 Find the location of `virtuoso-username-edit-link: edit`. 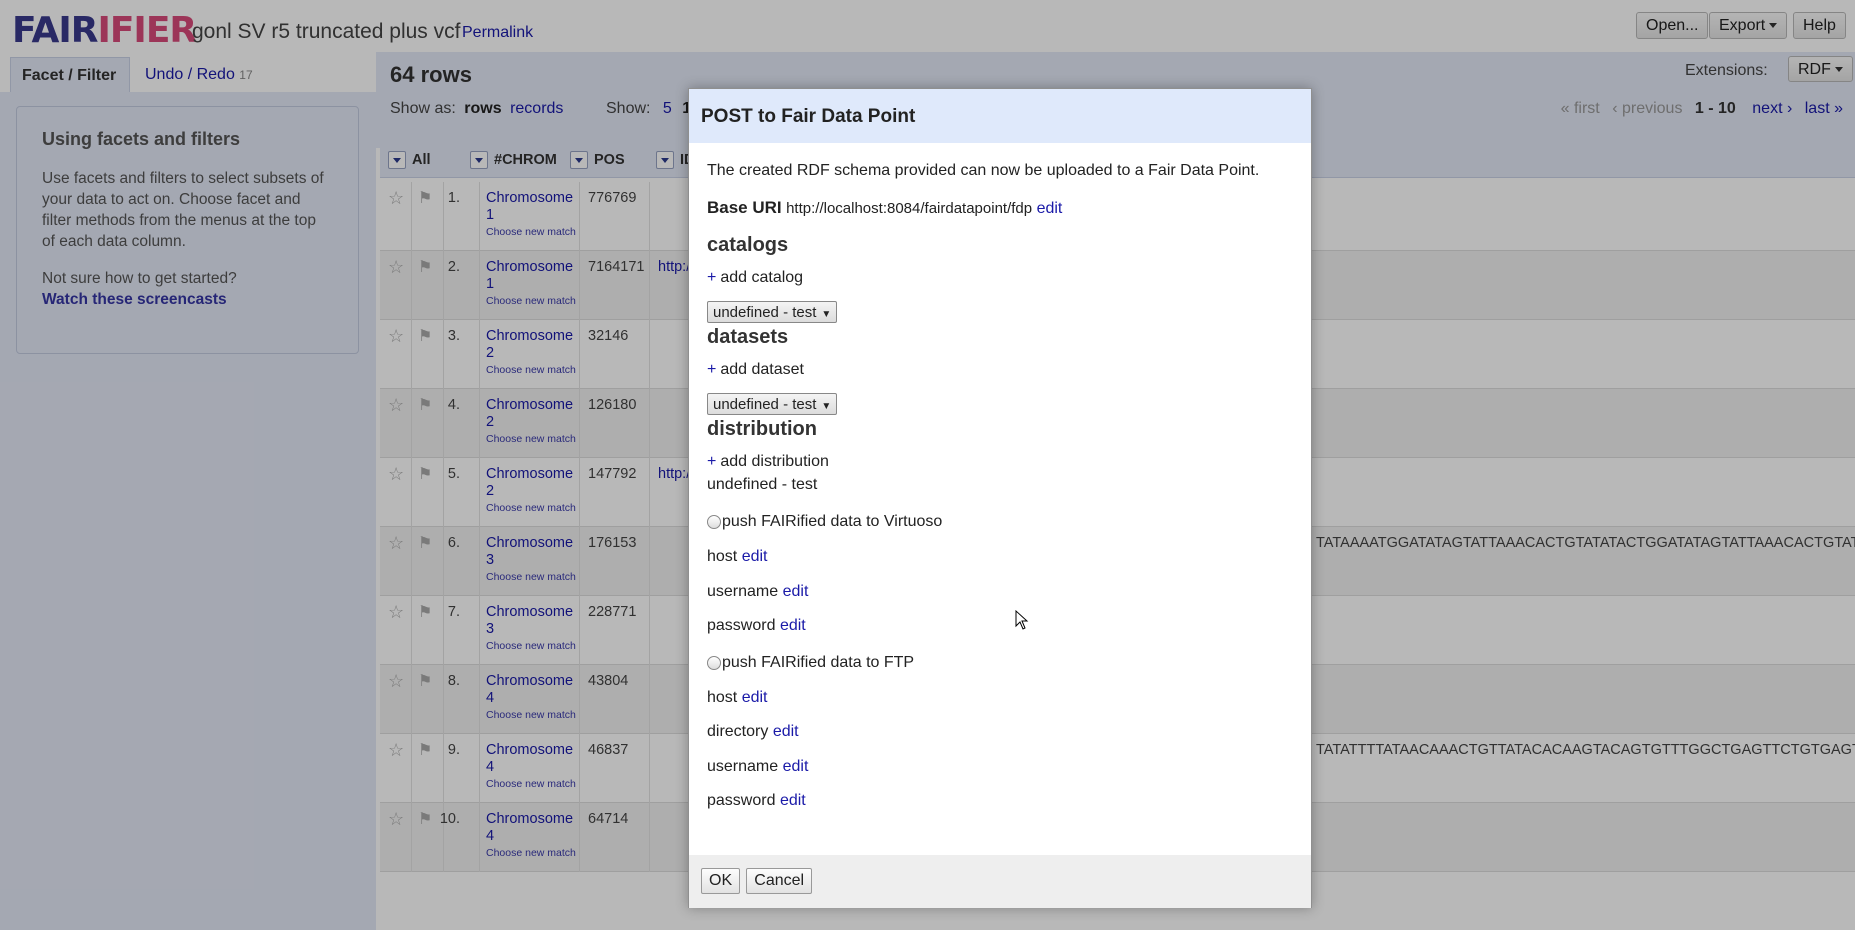

virtuoso-username-edit-link: edit is located at coordinates (796, 591).